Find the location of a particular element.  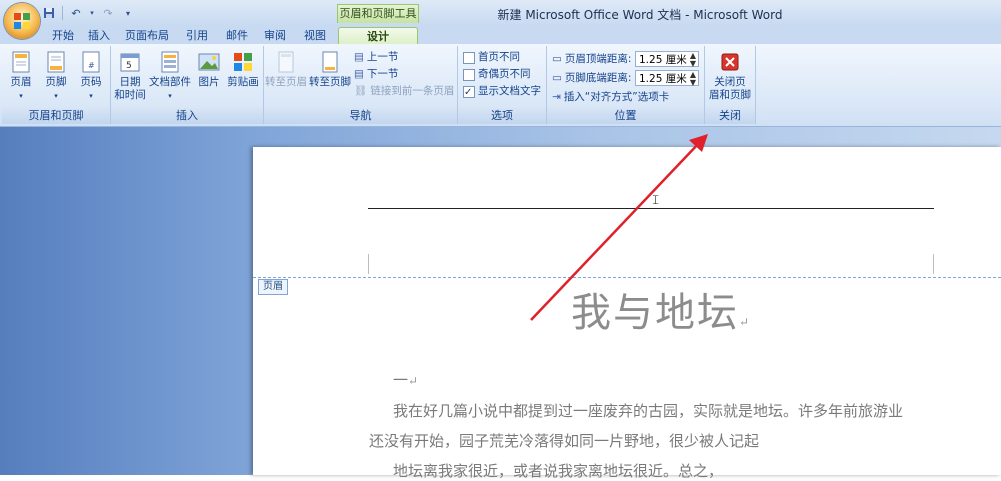

margin-corner-right is located at coordinates (933, 264).